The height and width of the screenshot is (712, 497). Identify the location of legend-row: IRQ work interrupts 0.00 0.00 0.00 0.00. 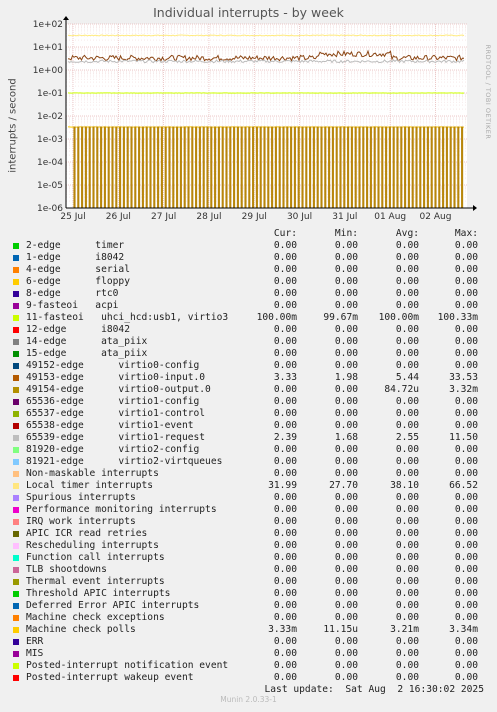
(248, 522).